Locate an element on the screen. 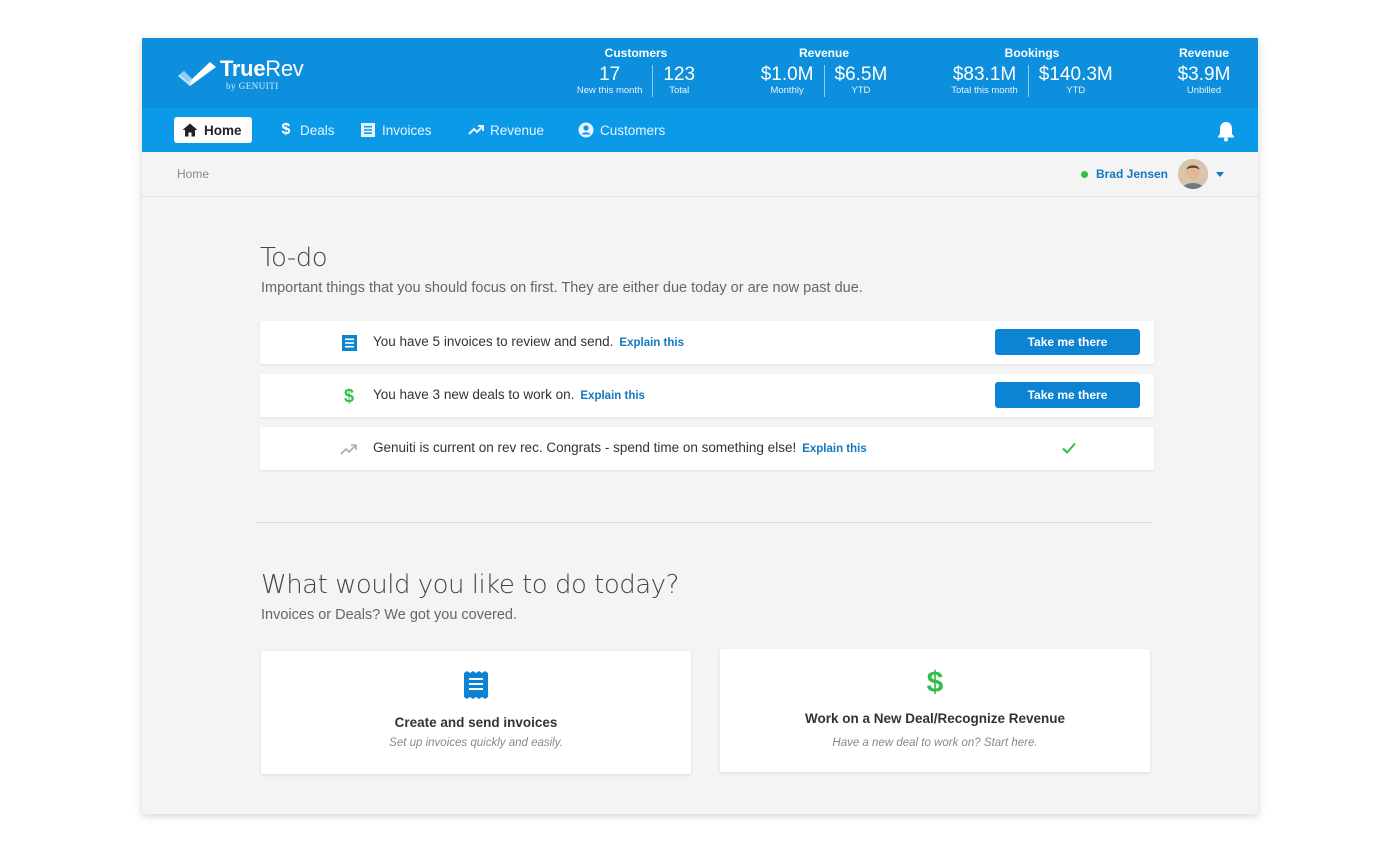 The image size is (1400, 854). home-icon is located at coordinates (190, 130).